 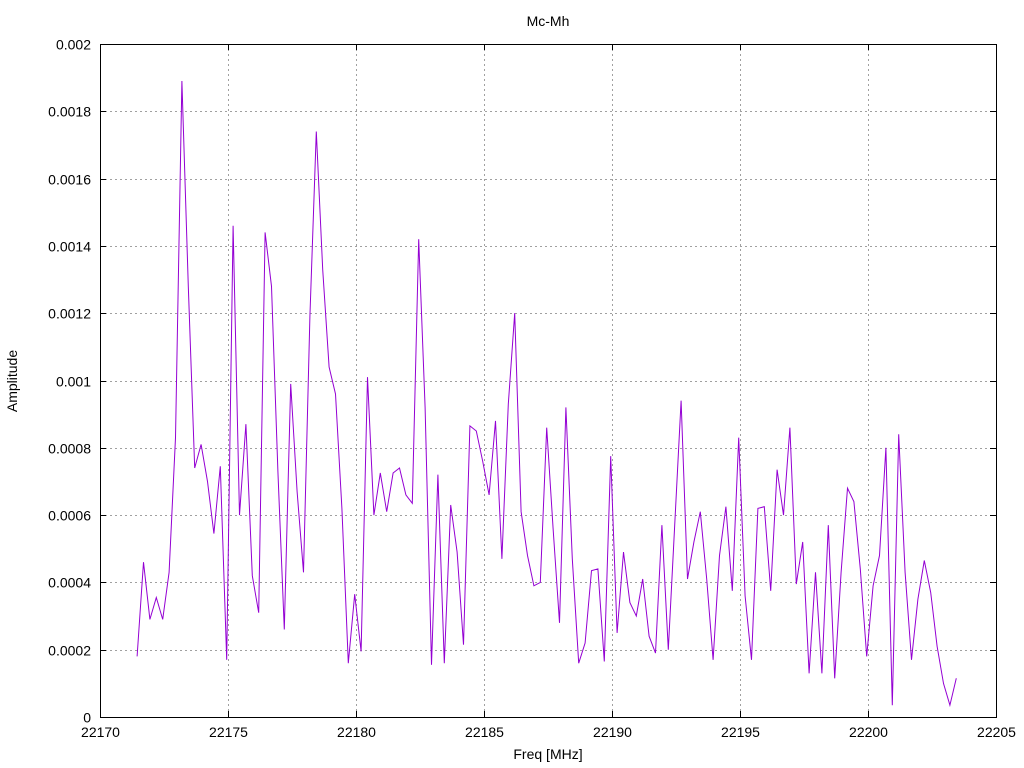 I want to click on x-tick-label: 22185, so click(x=484, y=732).